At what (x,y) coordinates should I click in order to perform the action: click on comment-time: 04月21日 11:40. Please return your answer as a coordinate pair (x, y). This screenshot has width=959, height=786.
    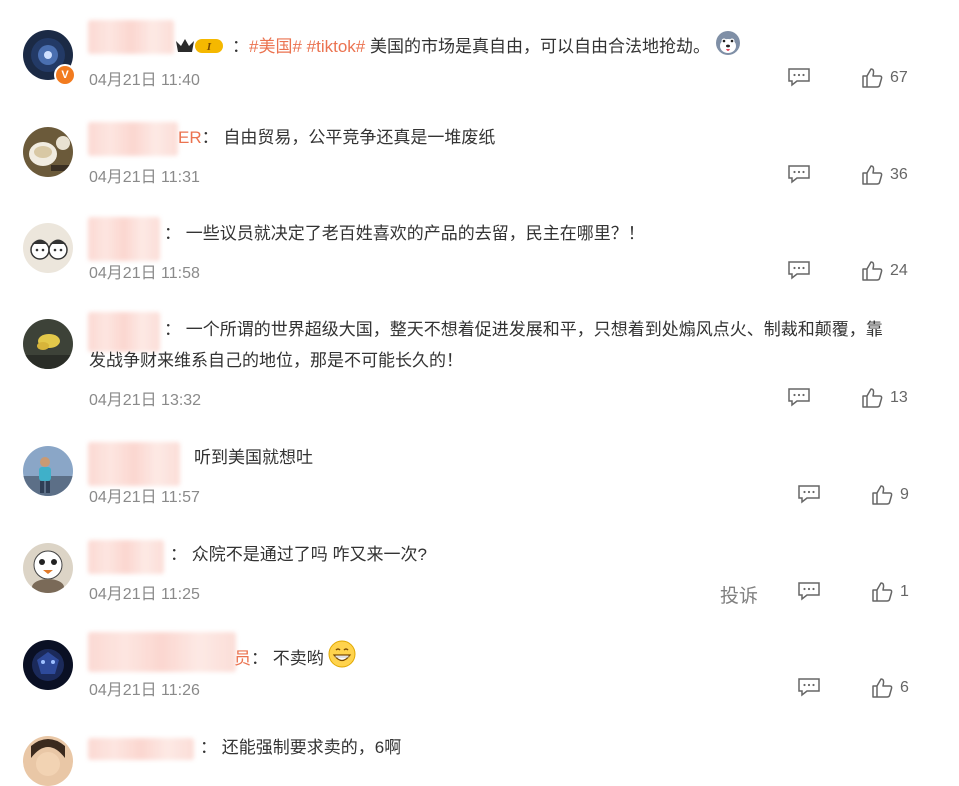
    Looking at the image, I should click on (144, 80).